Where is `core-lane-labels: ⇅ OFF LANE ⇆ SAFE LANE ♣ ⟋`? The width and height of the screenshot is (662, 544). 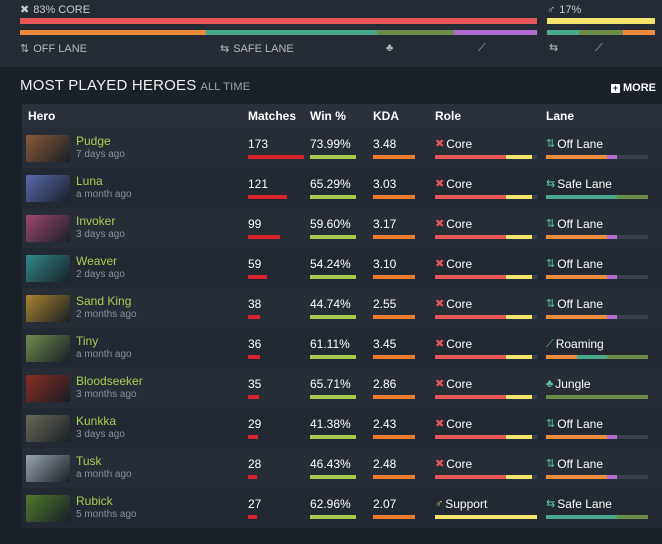 core-lane-labels: ⇅ OFF LANE ⇆ SAFE LANE ♣ ⟋ is located at coordinates (278, 50).